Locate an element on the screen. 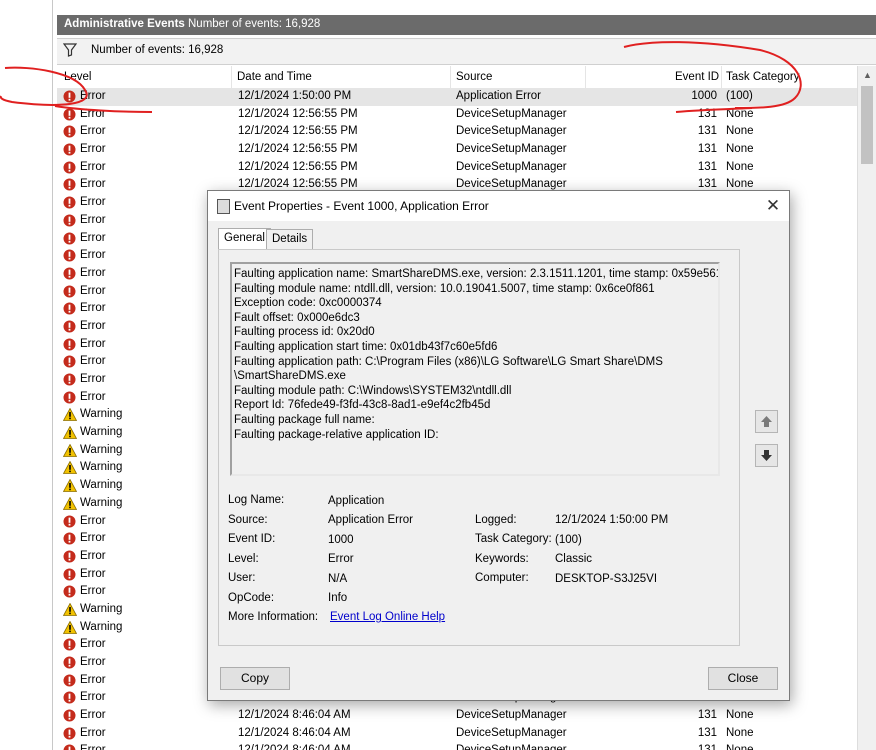 The width and height of the screenshot is (876, 750). task-category-value: (100) is located at coordinates (568, 540).